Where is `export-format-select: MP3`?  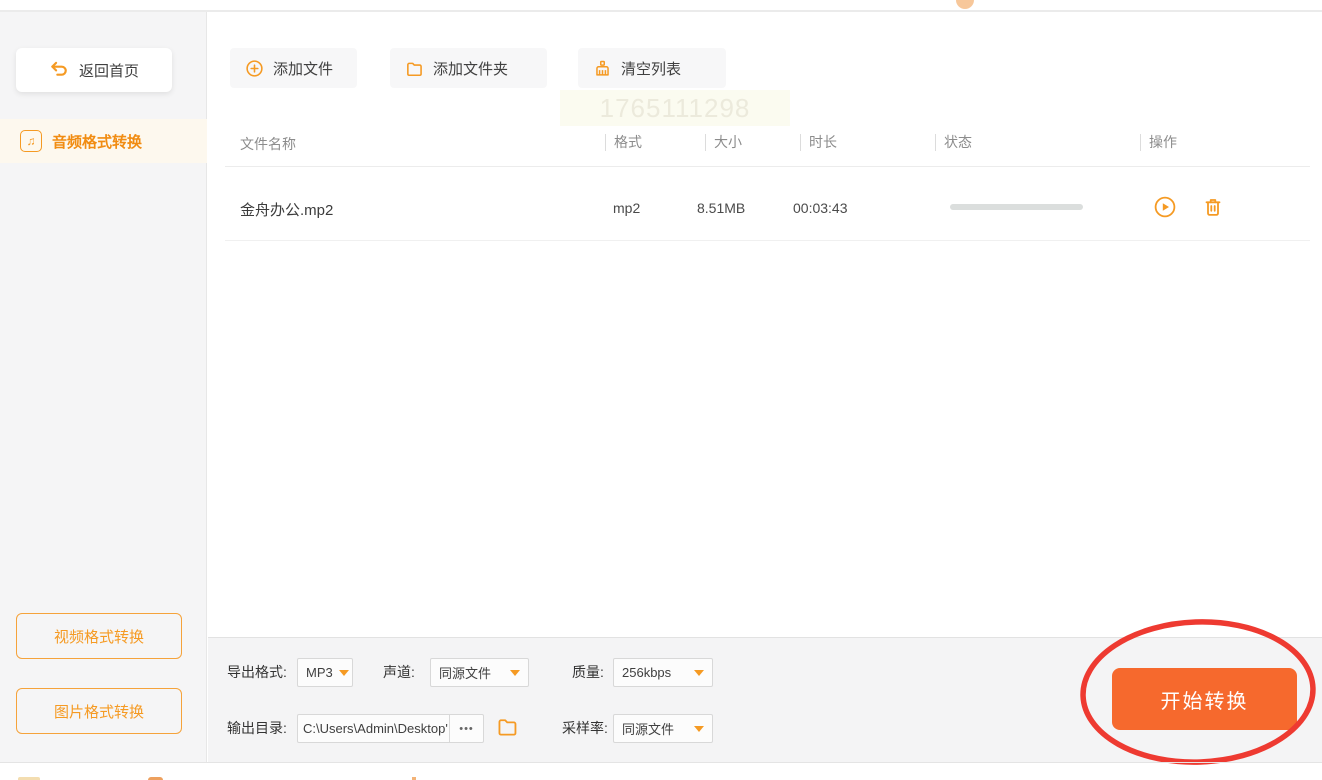 export-format-select: MP3 is located at coordinates (325, 672).